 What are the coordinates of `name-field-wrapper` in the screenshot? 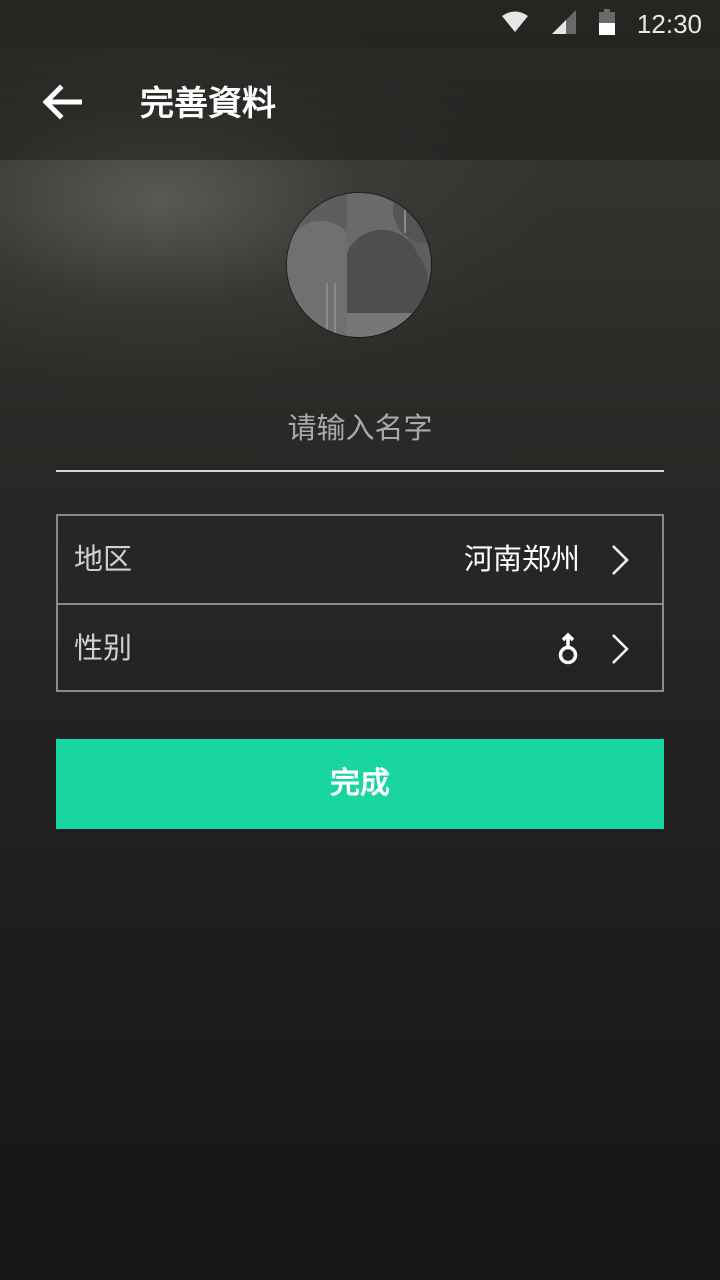 It's located at (360, 430).